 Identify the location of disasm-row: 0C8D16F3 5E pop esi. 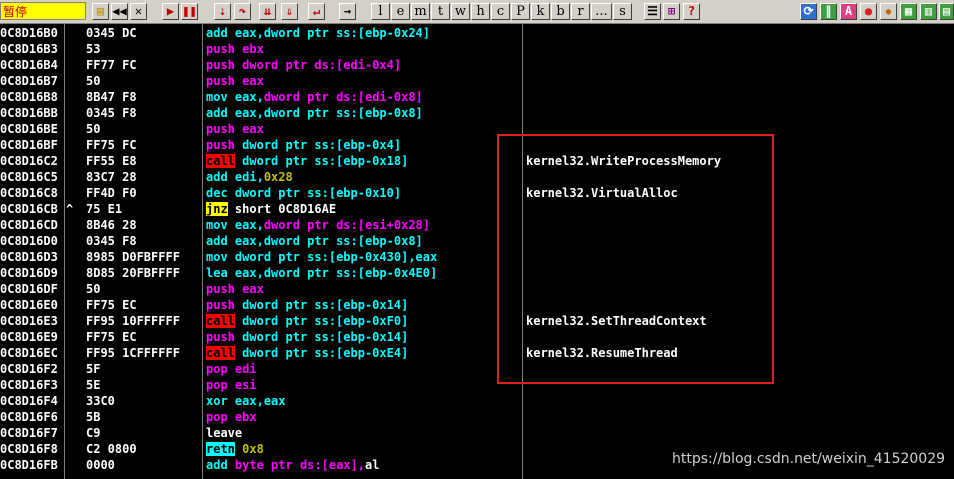
(477, 385).